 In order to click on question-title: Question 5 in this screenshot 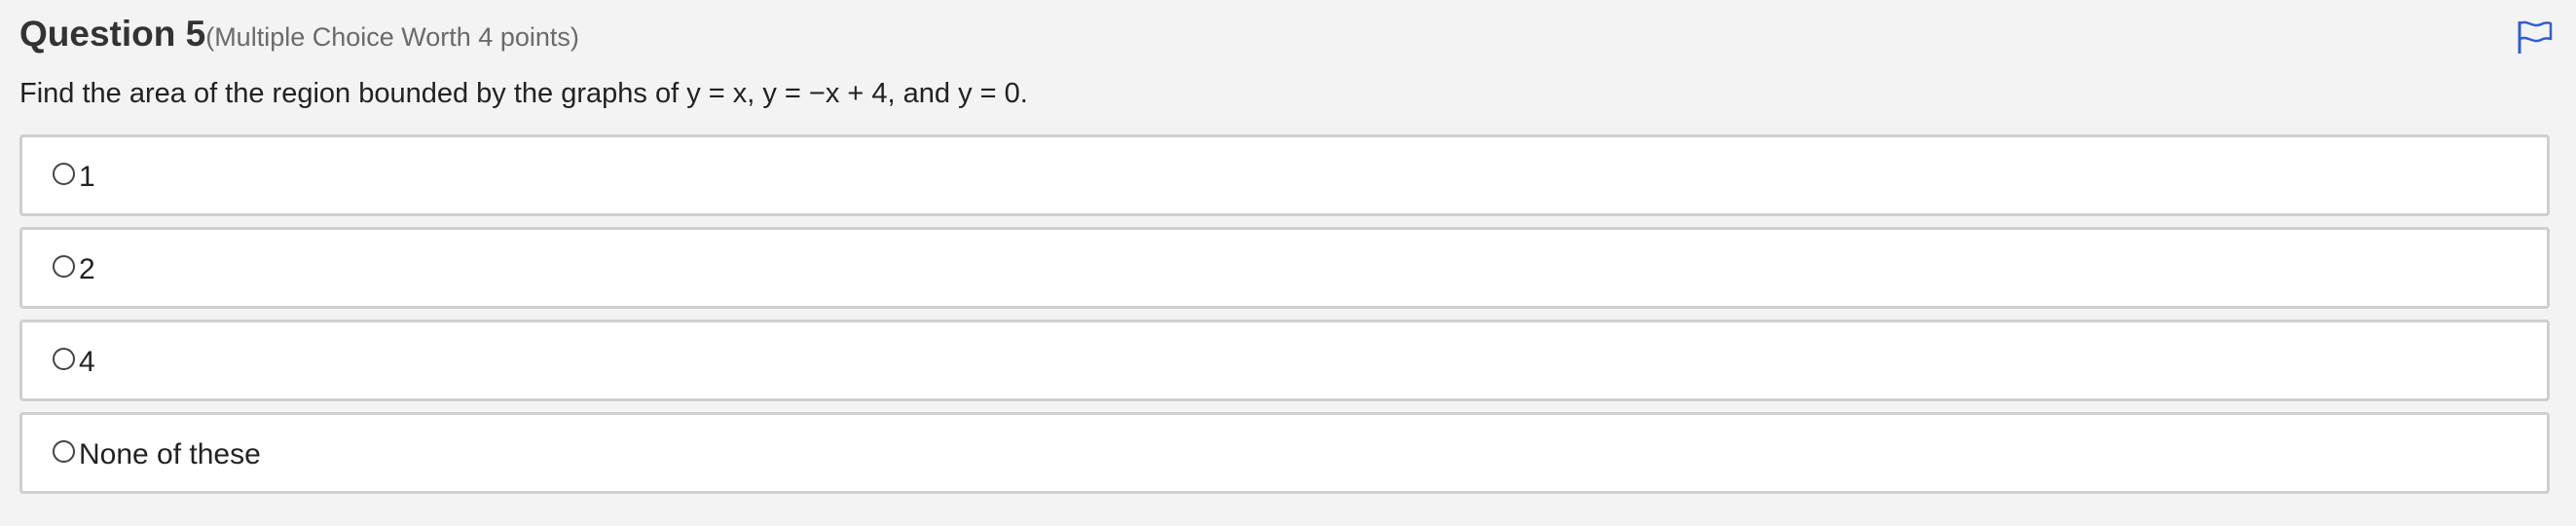, I will do `click(112, 34)`.